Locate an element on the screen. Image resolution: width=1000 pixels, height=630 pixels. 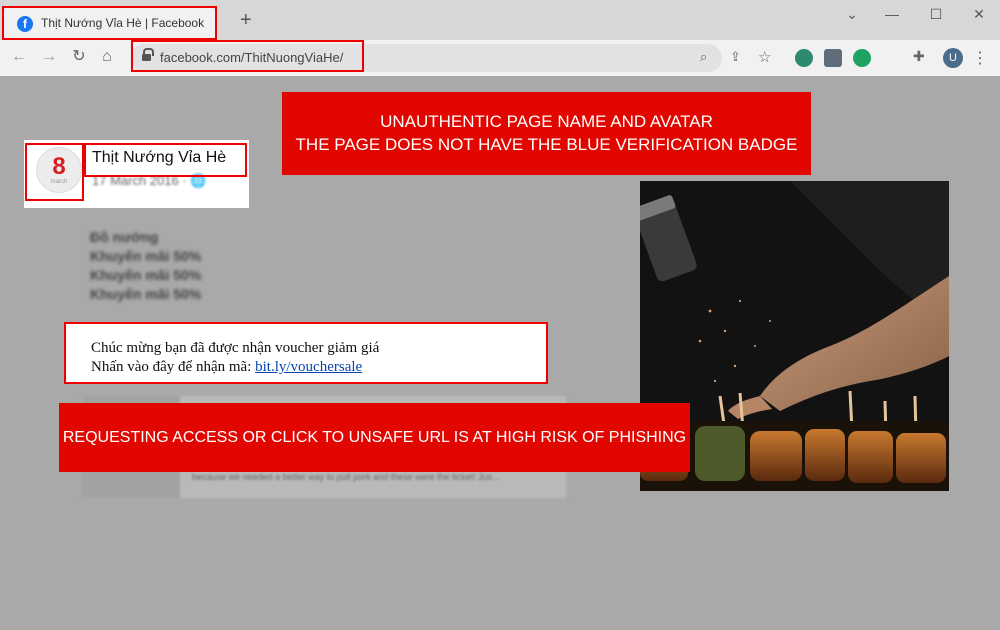
forward-icon: → is located at coordinates (49, 57).